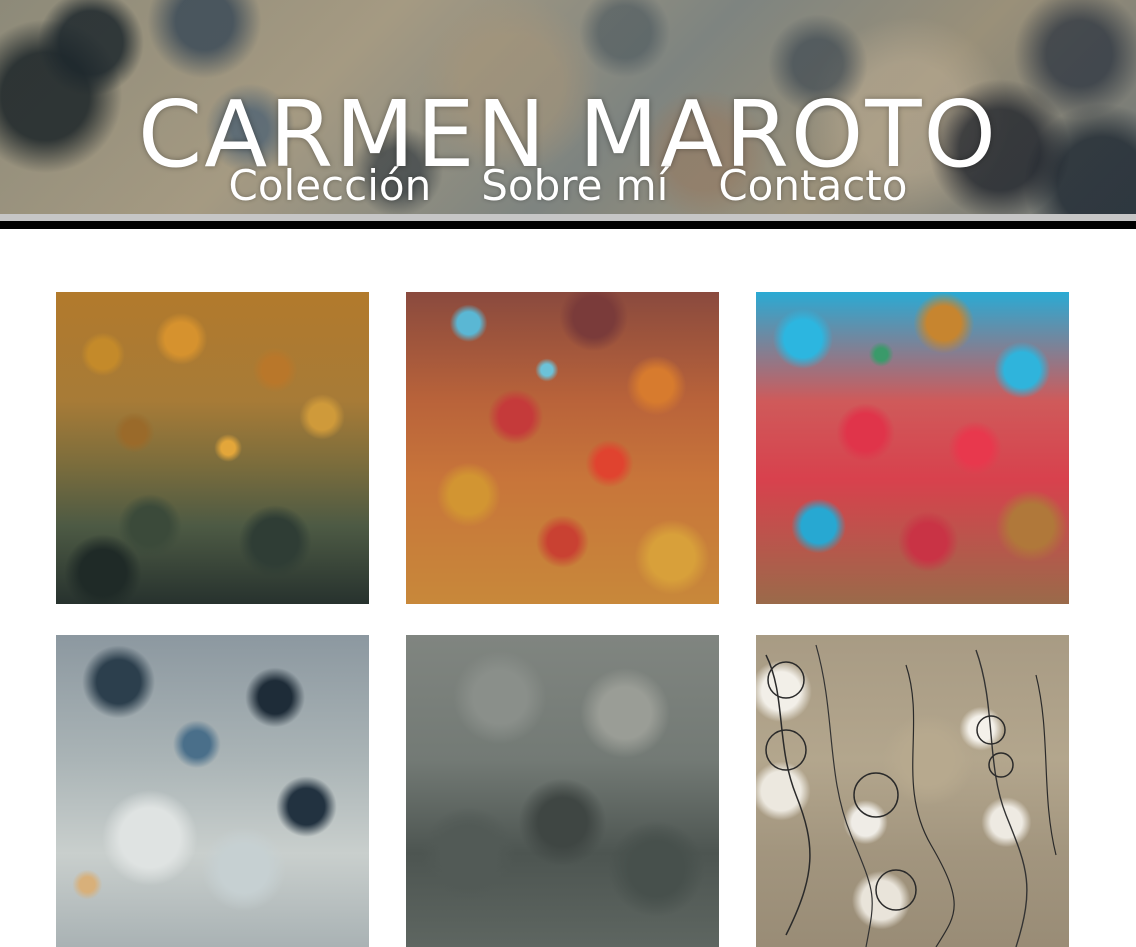  What do you see at coordinates (911, 795) in the screenshot?
I see `artwork-line-strokes` at bounding box center [911, 795].